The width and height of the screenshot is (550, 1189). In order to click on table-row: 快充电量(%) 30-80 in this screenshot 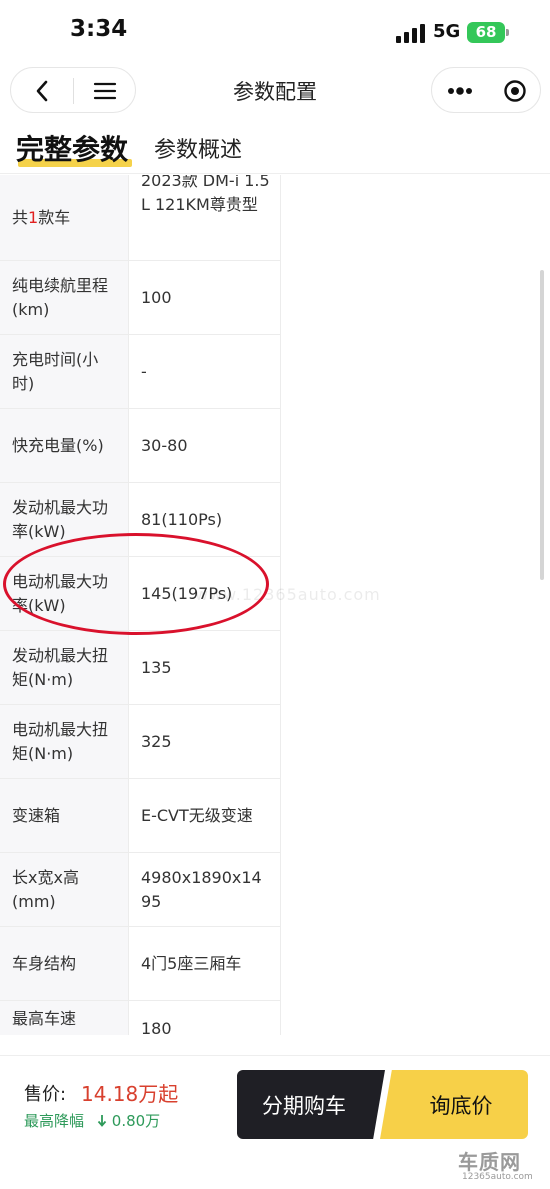, I will do `click(140, 446)`.